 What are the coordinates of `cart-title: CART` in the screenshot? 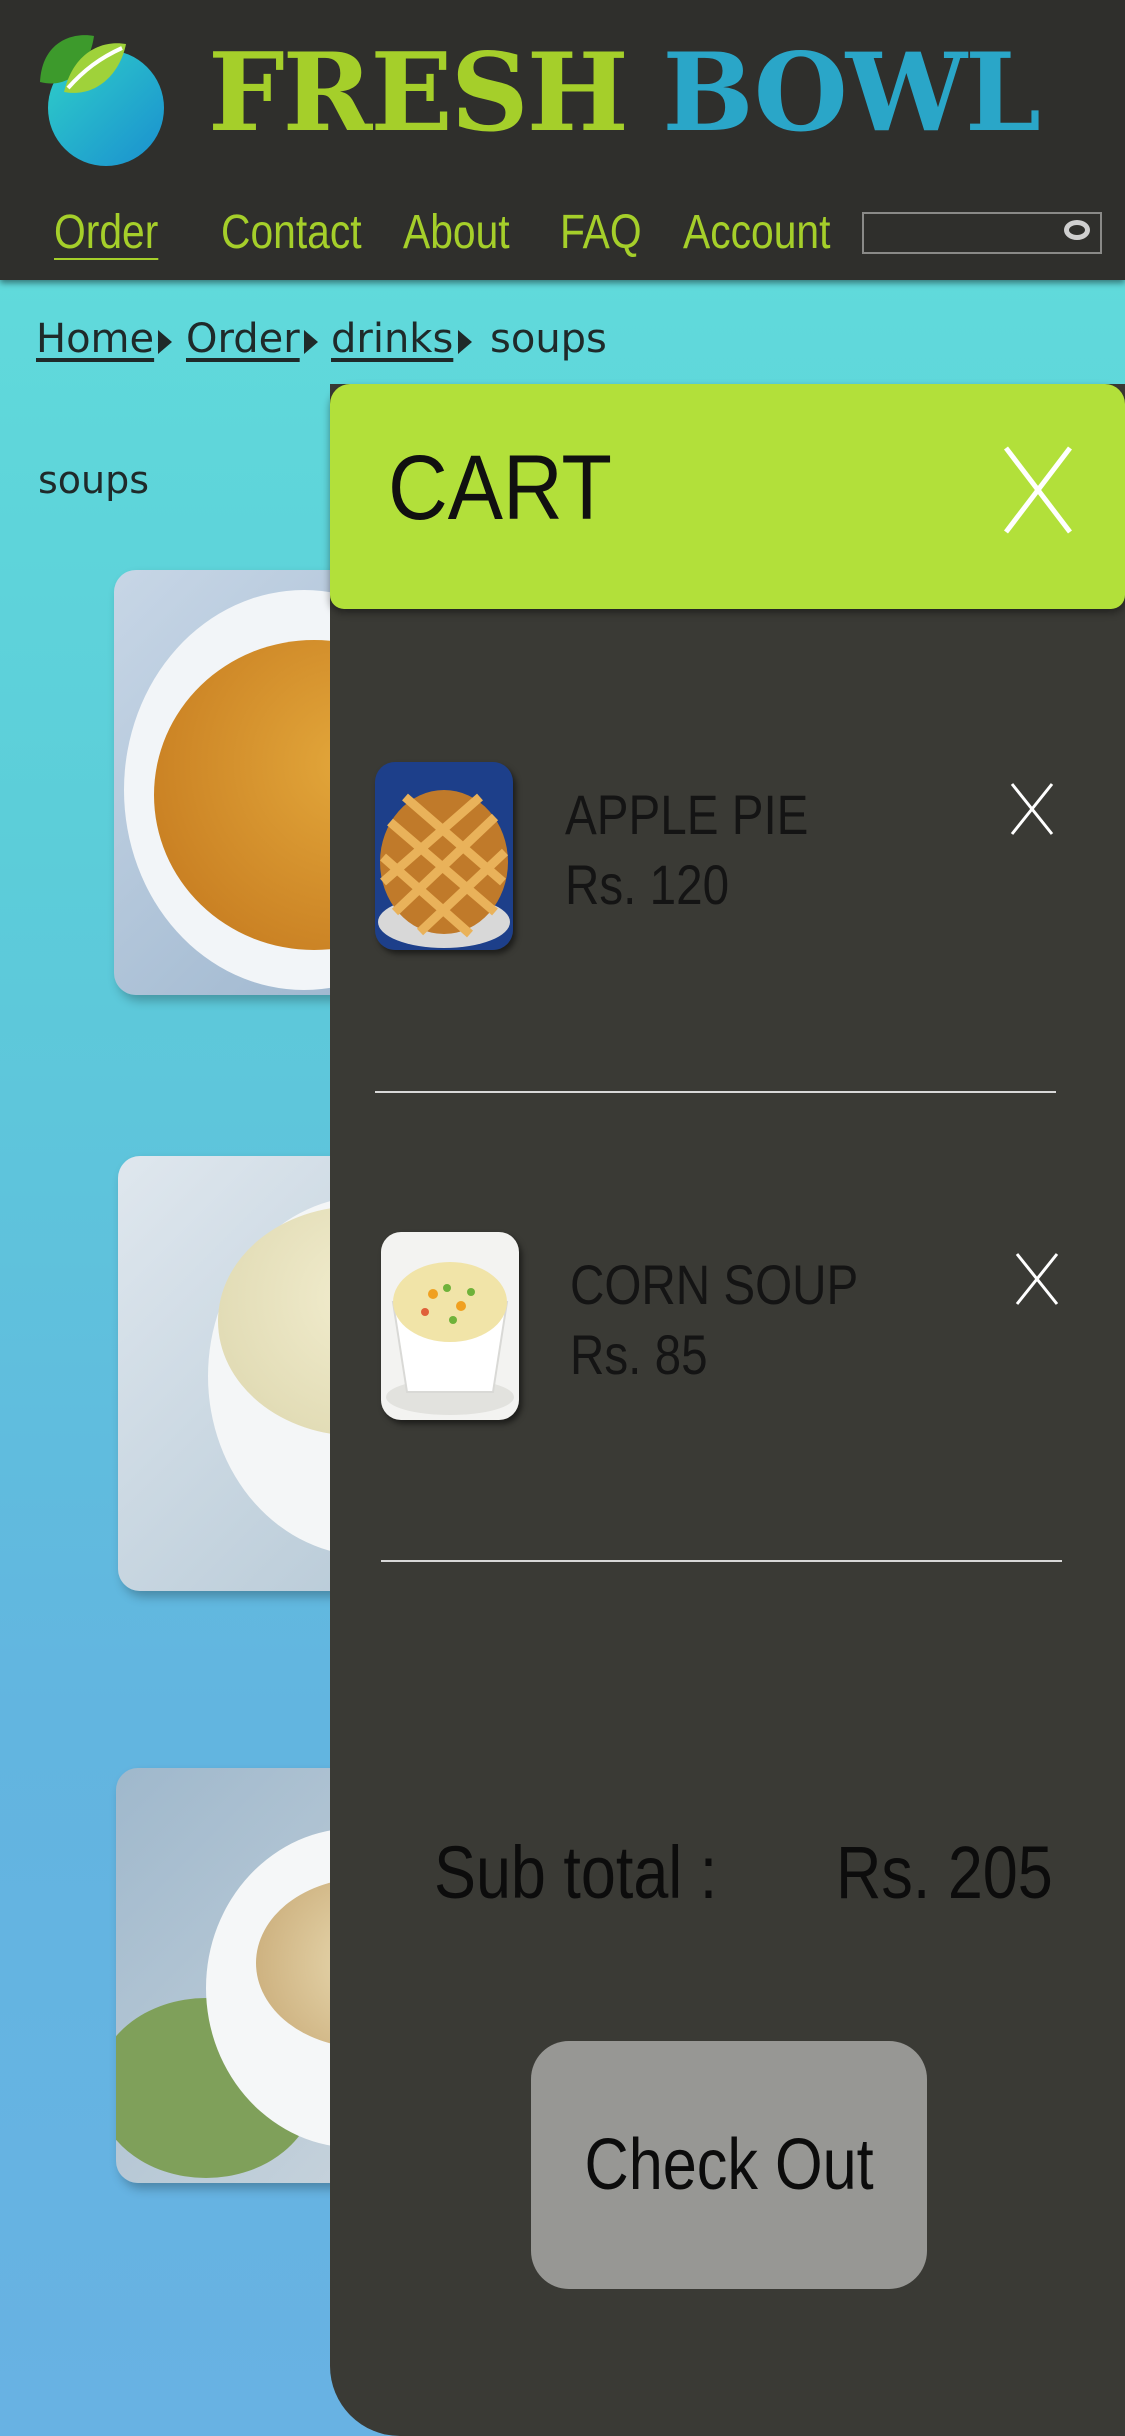 It's located at (500, 488).